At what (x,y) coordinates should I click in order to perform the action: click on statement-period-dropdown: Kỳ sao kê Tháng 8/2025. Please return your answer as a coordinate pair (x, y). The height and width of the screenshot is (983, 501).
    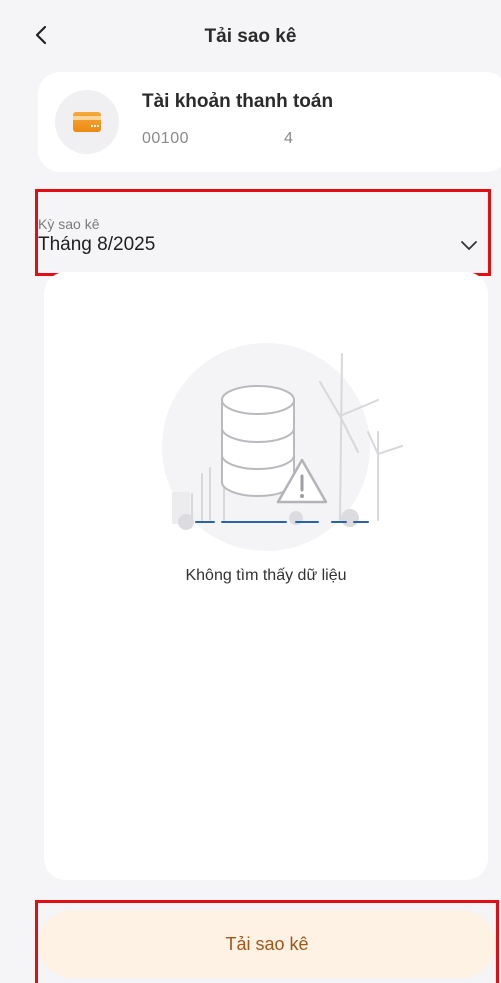
    Looking at the image, I should click on (264, 234).